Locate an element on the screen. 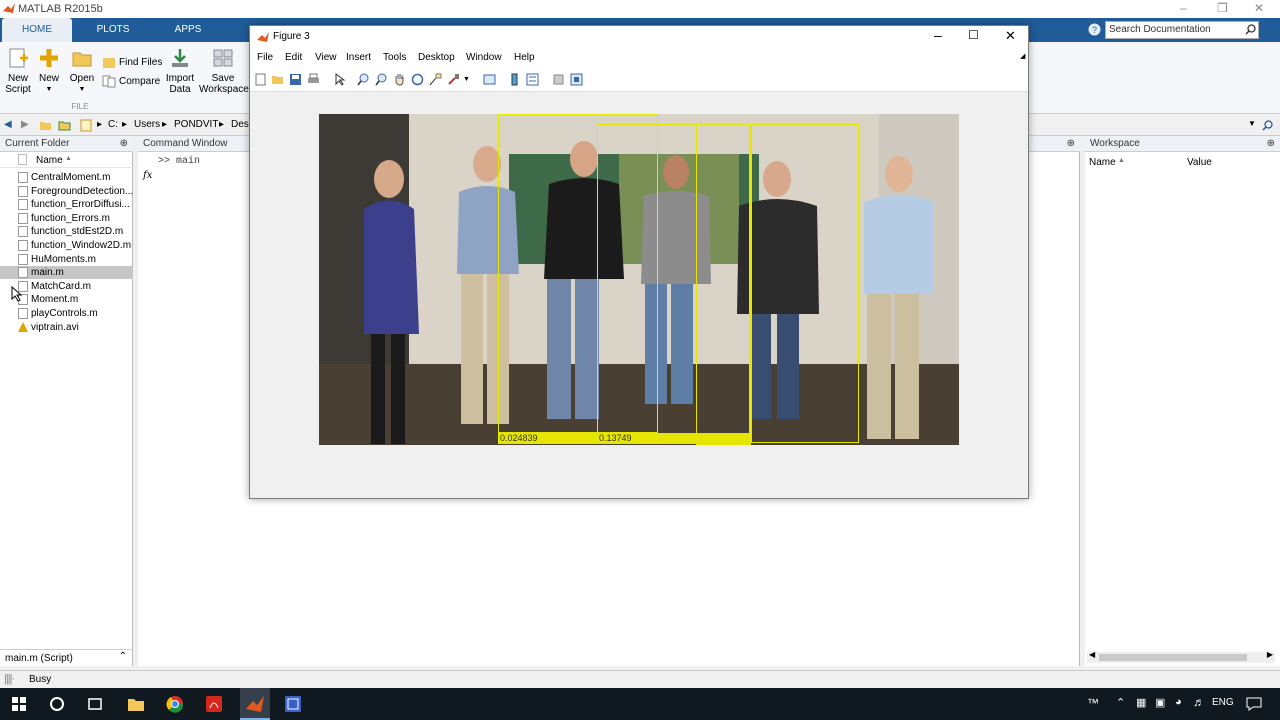 The image size is (1280, 720). brush-icon is located at coordinates (453, 79).